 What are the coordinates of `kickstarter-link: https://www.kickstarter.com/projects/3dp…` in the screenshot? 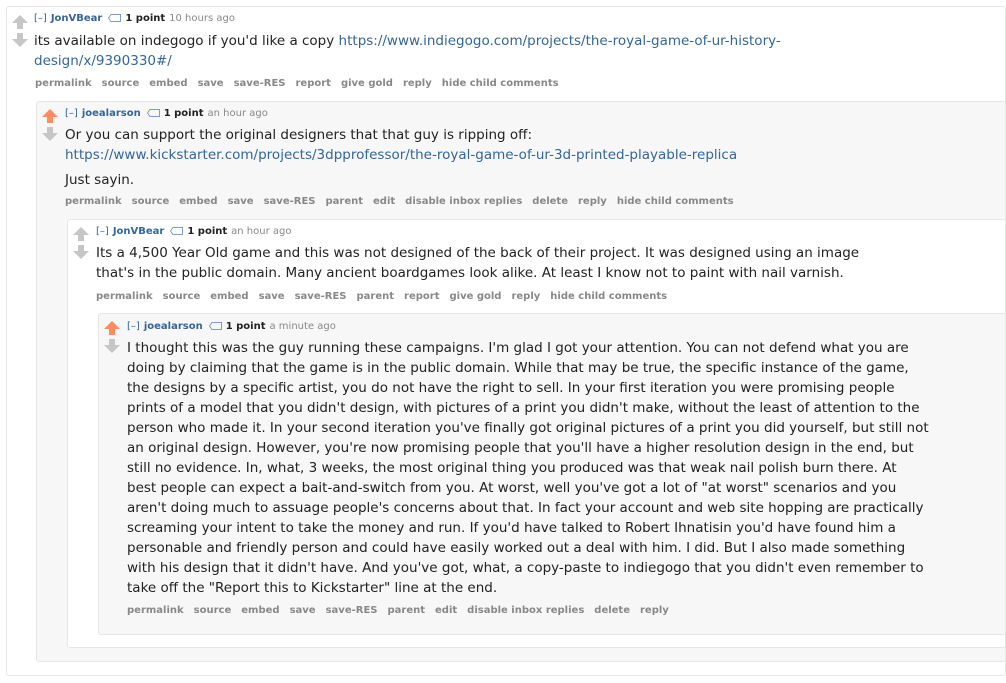 It's located at (401, 155).